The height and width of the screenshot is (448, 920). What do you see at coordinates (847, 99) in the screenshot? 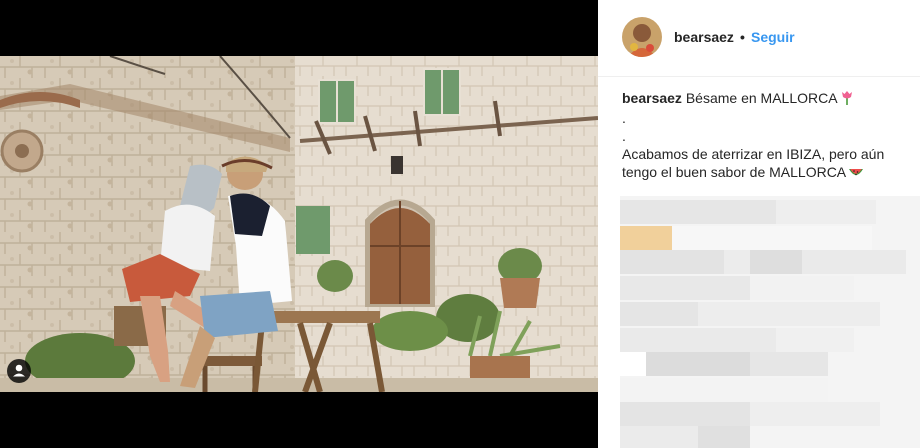
I see `tulip-icon` at bounding box center [847, 99].